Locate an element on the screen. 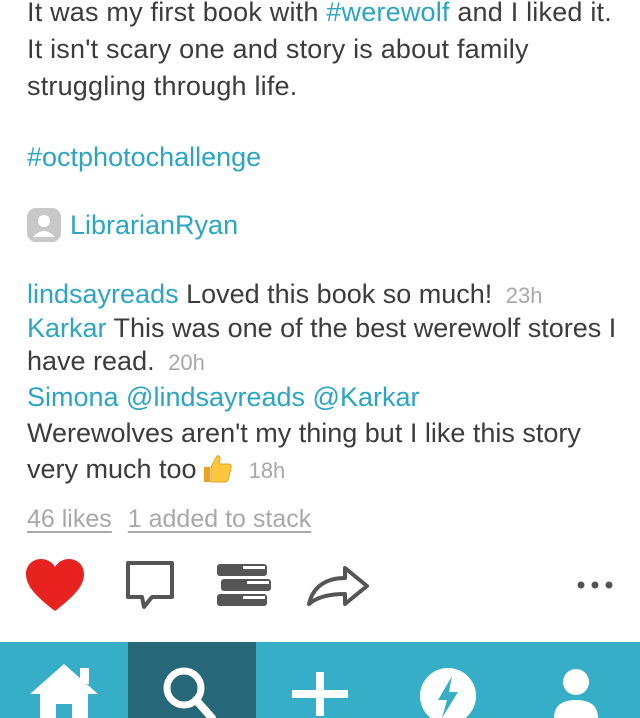  tab-add is located at coordinates (320, 680).